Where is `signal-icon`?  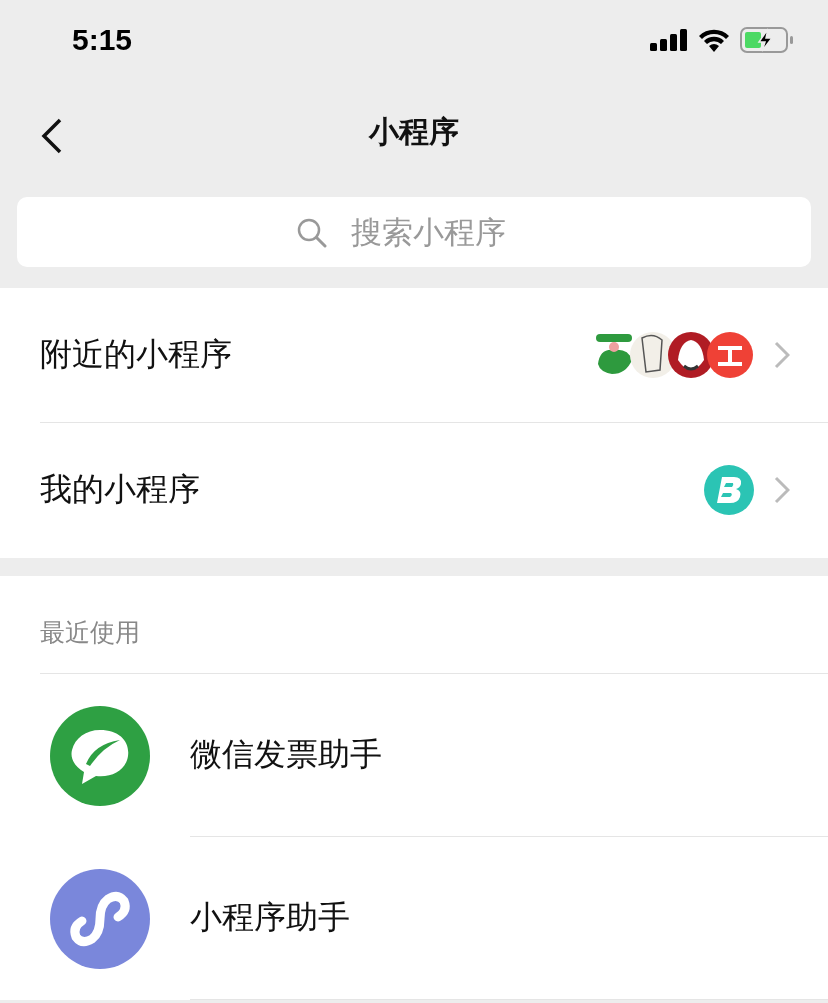
signal-icon is located at coordinates (669, 40).